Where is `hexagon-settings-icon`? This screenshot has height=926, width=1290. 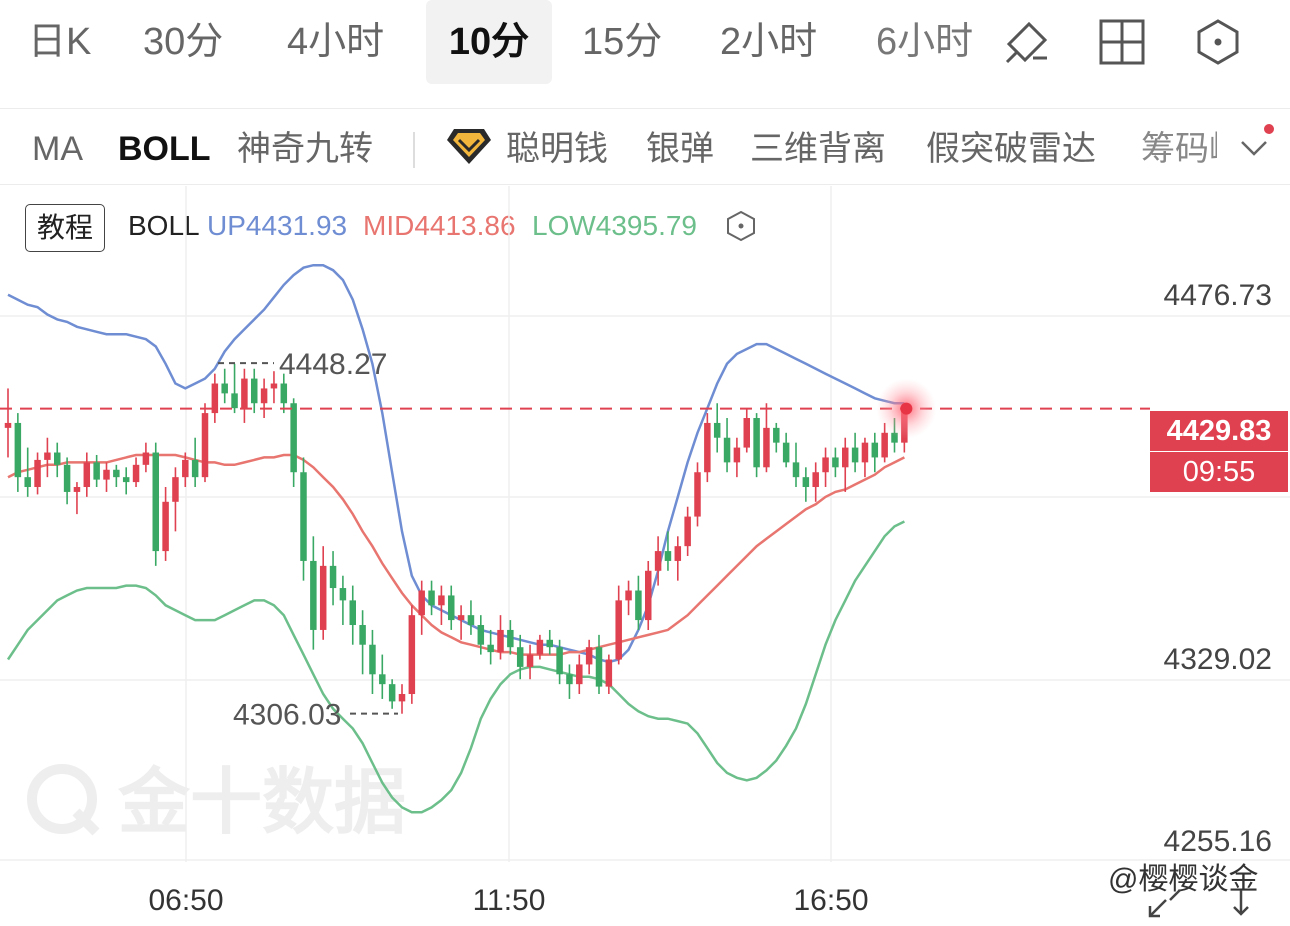
hexagon-settings-icon is located at coordinates (1218, 42).